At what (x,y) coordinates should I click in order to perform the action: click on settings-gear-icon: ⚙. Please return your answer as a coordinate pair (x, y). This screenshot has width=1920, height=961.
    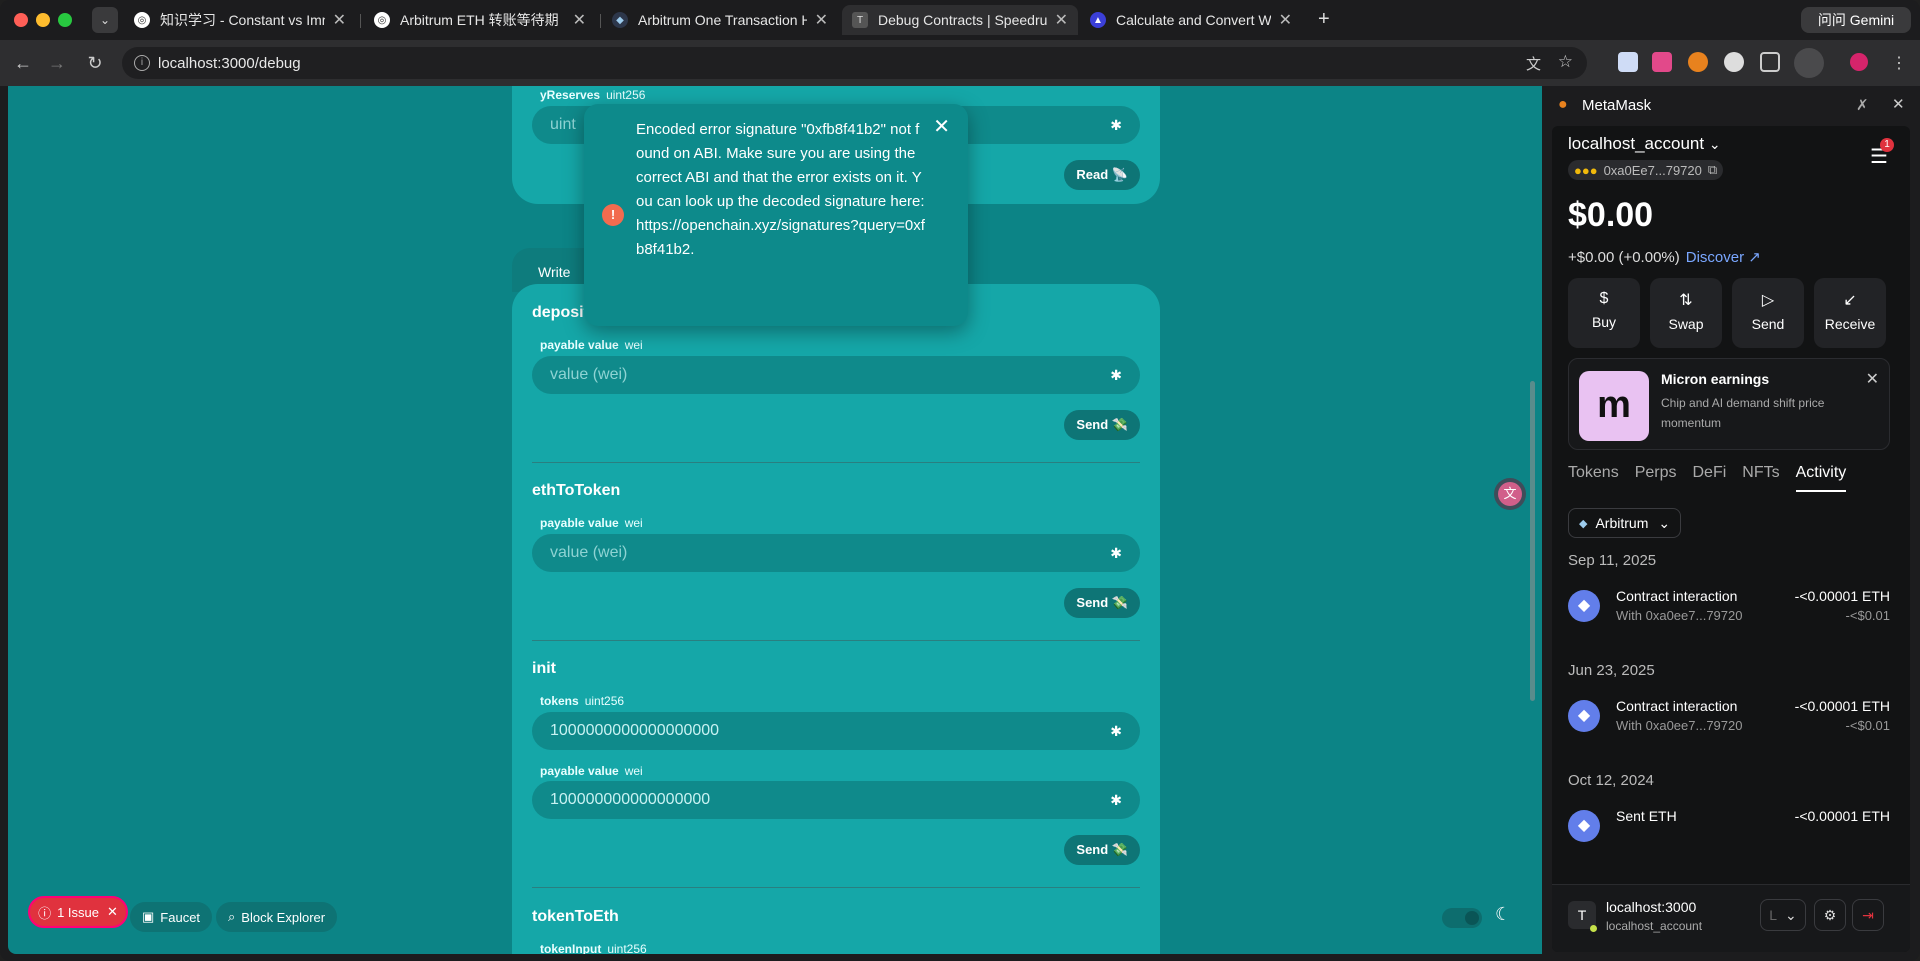
    Looking at the image, I should click on (1830, 915).